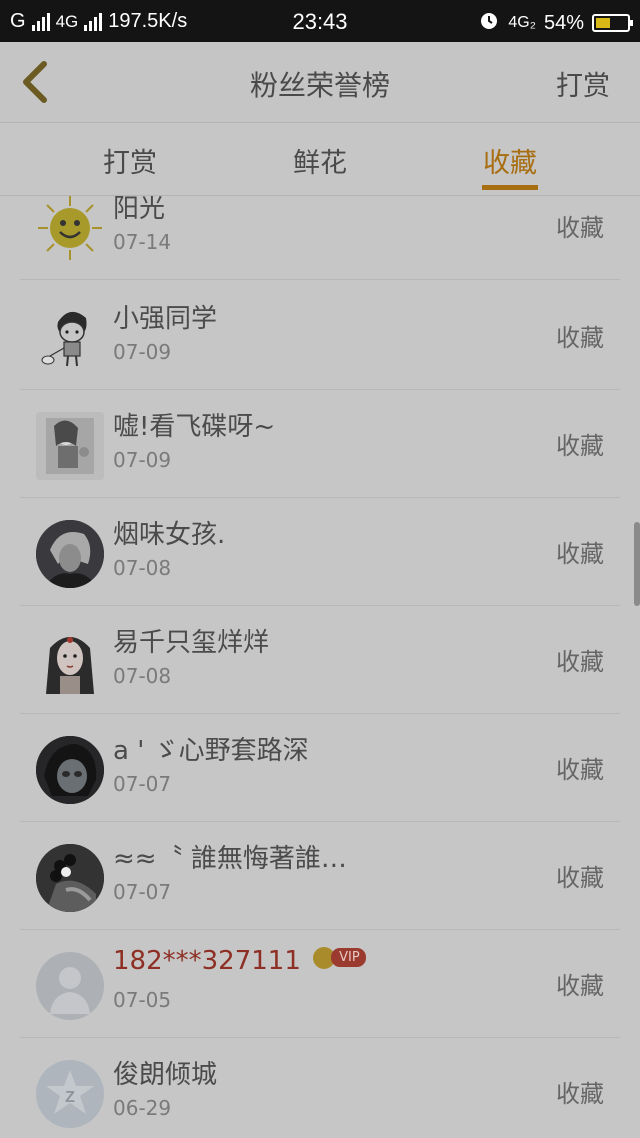  I want to click on sun-avatar, so click(70, 229).